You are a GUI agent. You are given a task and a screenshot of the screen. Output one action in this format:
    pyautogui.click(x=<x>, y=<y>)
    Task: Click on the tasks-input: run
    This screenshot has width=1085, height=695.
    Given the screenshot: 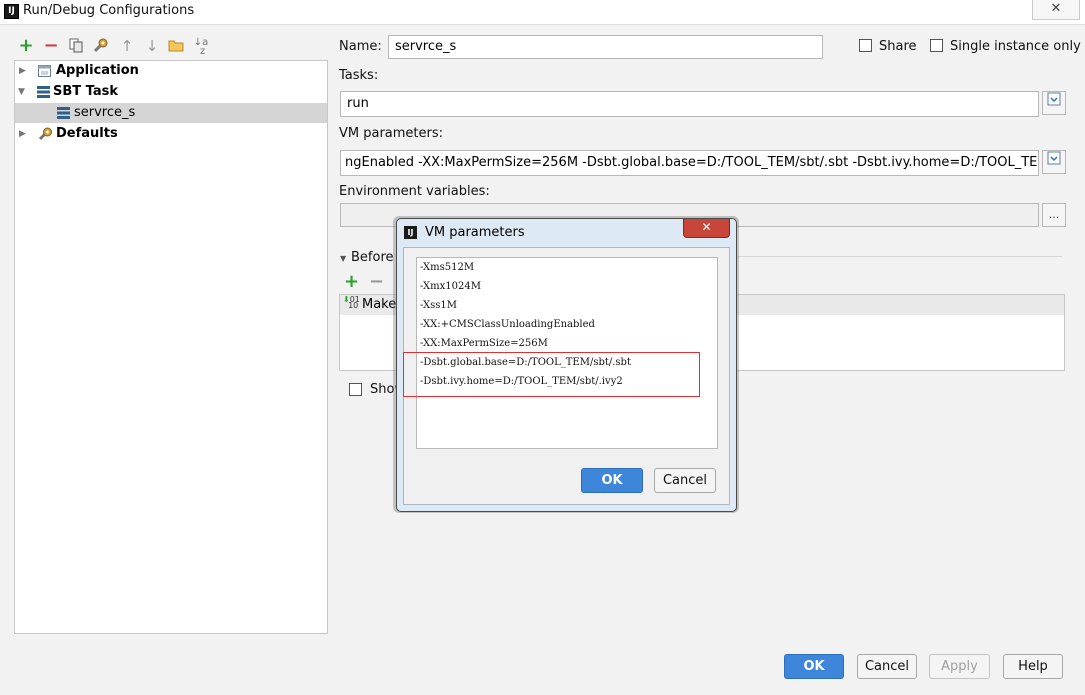 What is the action you would take?
    pyautogui.click(x=689, y=104)
    